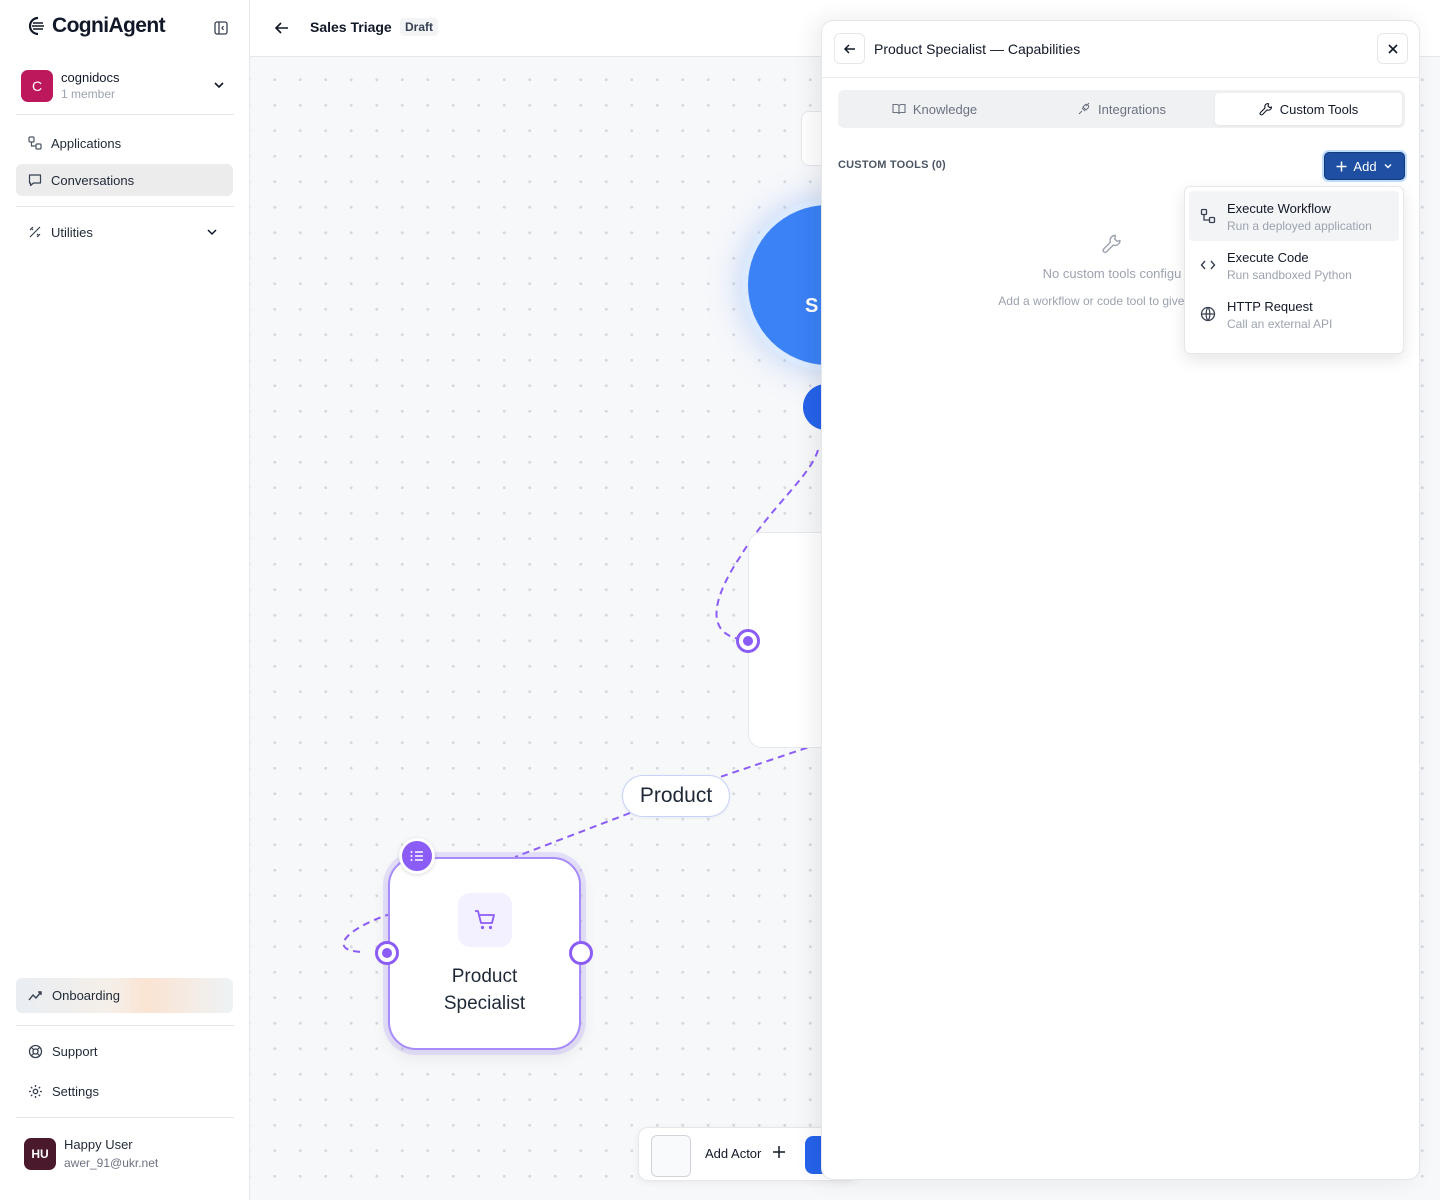 This screenshot has width=1440, height=1200. I want to click on tab-knowledge-label: Knowledge, so click(945, 109).